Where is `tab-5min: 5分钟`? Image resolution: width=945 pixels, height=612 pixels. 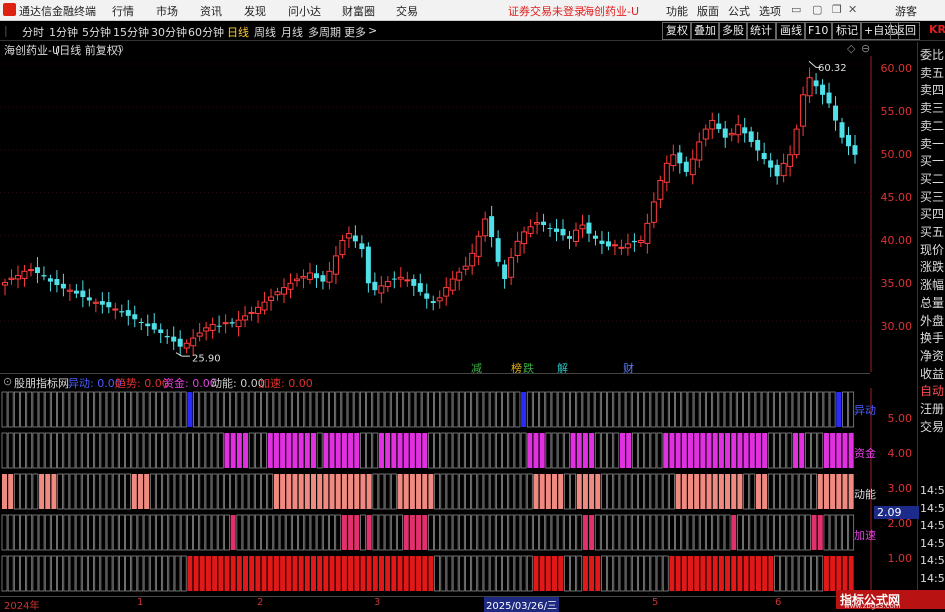 tab-5min: 5分钟 is located at coordinates (96, 32).